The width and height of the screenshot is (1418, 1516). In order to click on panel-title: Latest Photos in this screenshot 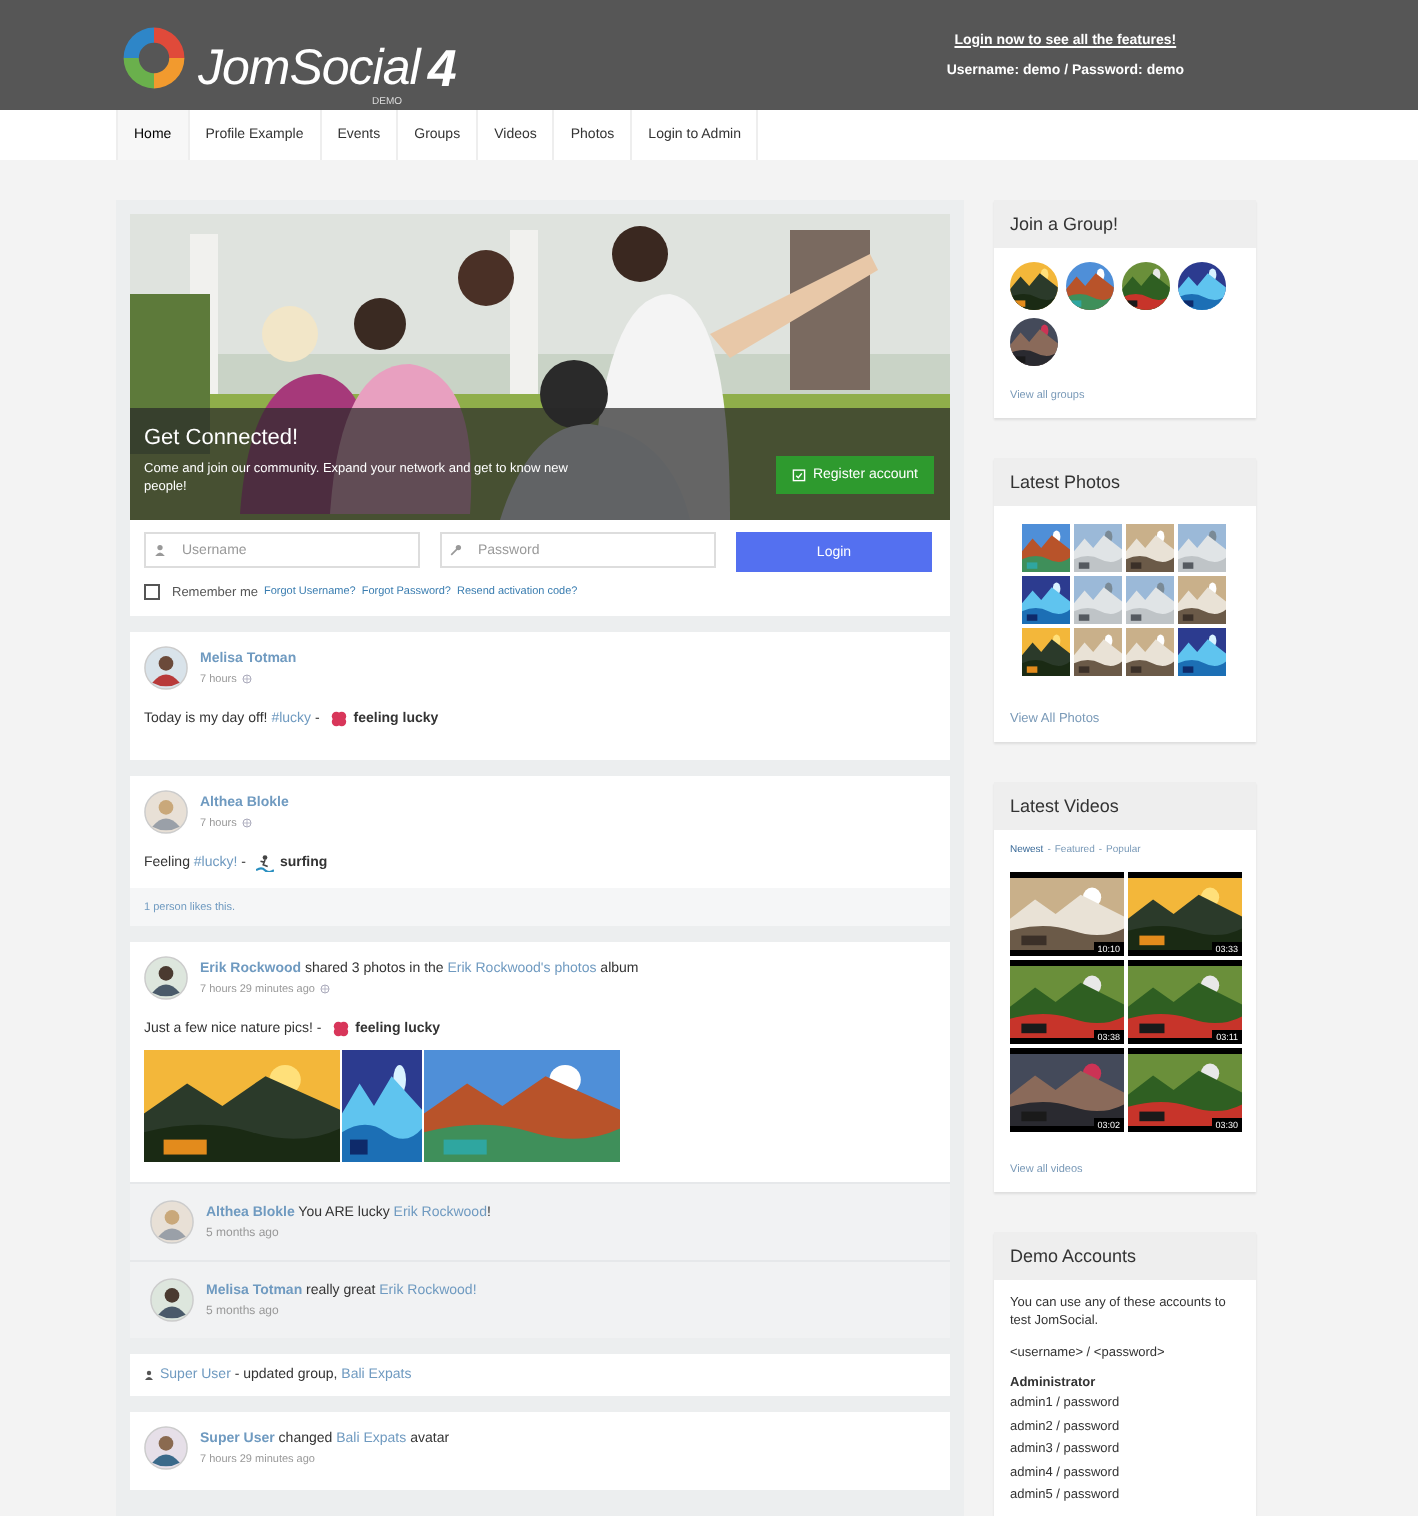, I will do `click(1125, 482)`.